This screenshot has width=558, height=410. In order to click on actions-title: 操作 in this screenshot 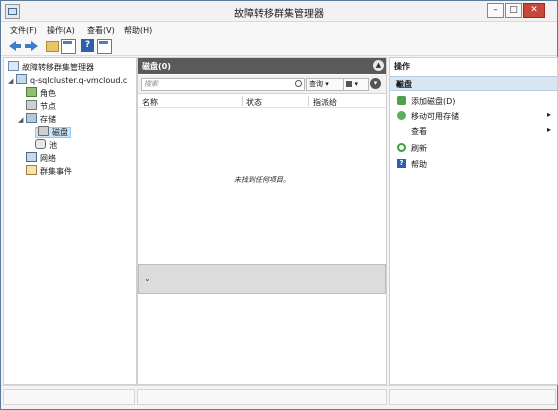, I will do `click(402, 66)`.